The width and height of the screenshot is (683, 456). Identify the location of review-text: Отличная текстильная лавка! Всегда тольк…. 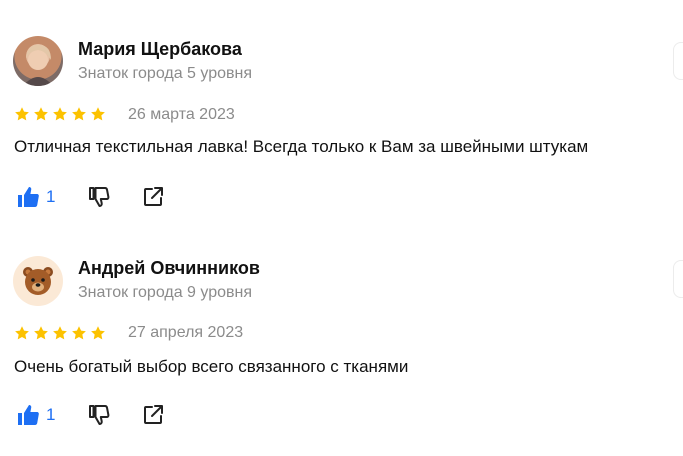
(301, 146).